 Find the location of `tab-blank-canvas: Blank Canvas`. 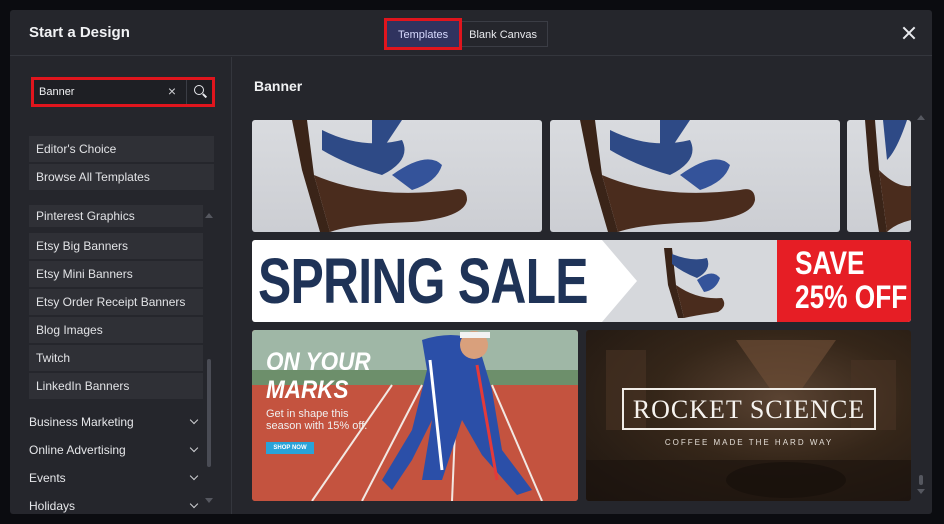

tab-blank-canvas: Blank Canvas is located at coordinates (504, 34).